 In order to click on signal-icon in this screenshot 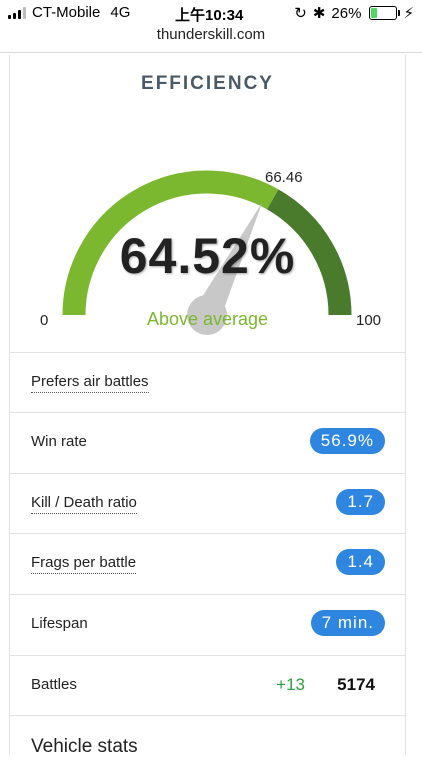, I will do `click(17, 12)`.